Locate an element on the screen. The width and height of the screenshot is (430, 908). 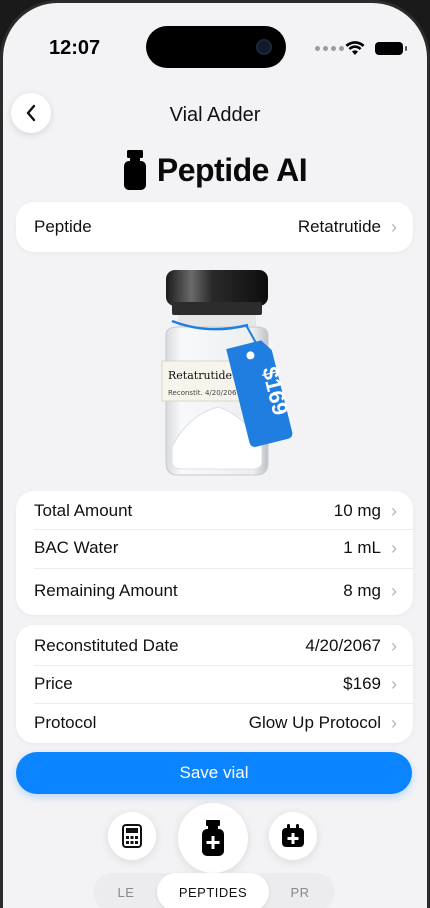
page-title: Vial Adder is located at coordinates (215, 115).